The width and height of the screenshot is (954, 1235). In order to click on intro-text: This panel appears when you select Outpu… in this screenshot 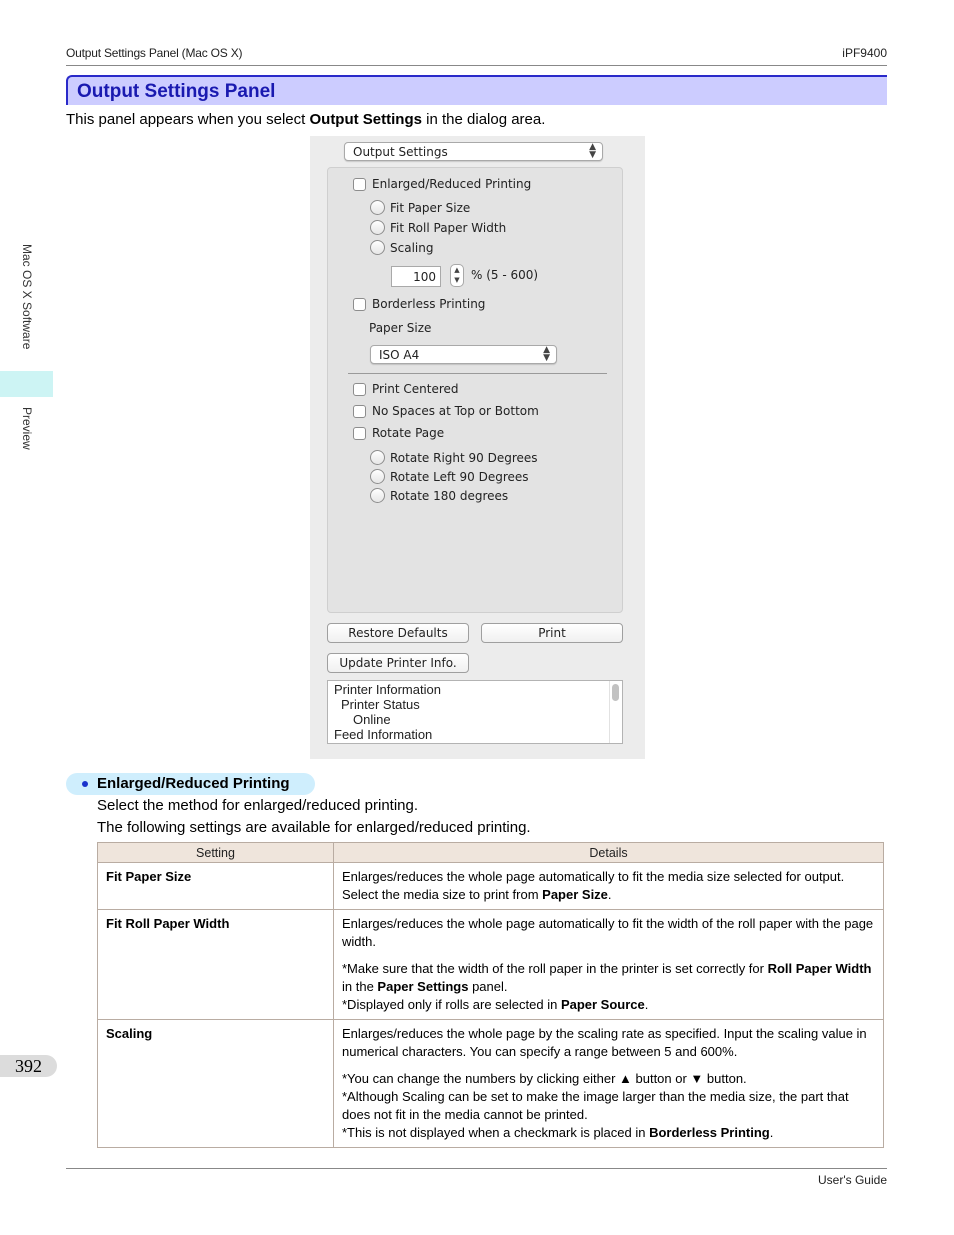, I will do `click(305, 119)`.